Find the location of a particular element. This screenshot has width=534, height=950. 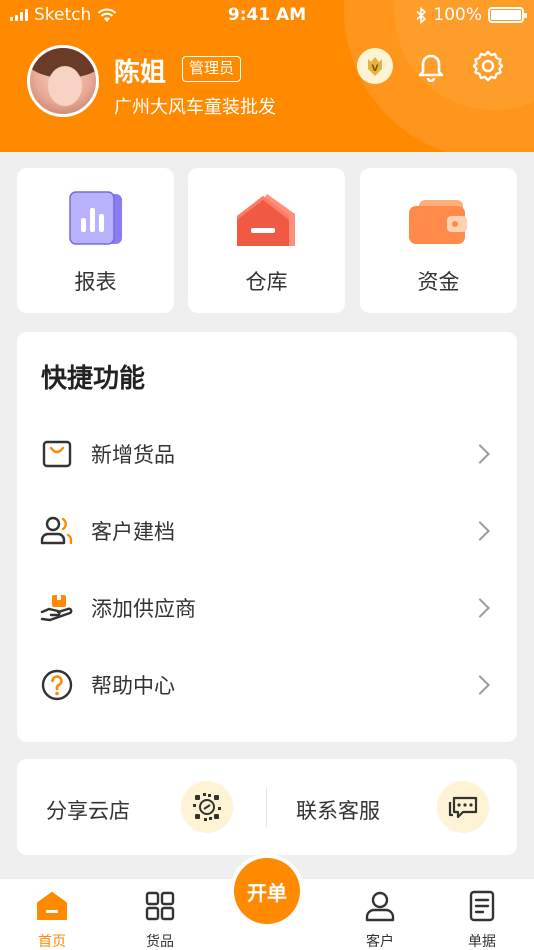

battery-icon is located at coordinates (507, 15).